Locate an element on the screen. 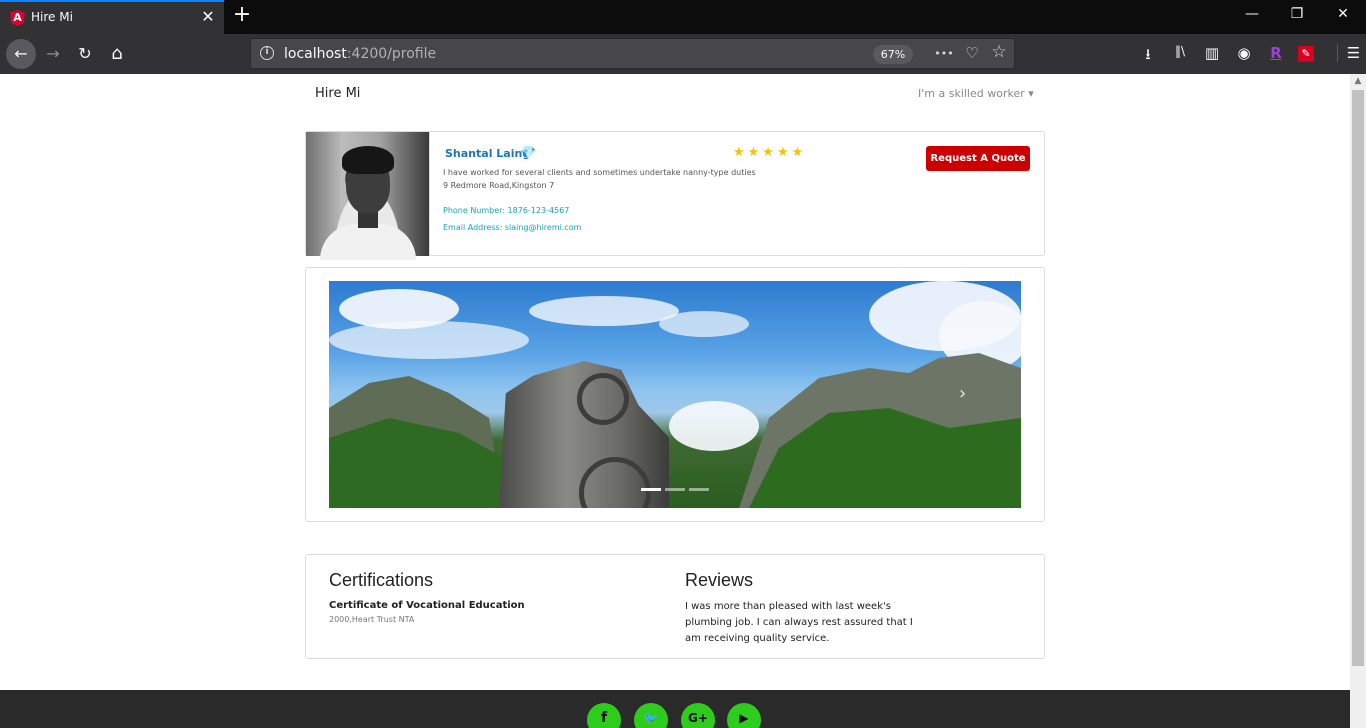 The width and height of the screenshot is (1366, 728). sync-account-icon: ◉ is located at coordinates (1244, 53).